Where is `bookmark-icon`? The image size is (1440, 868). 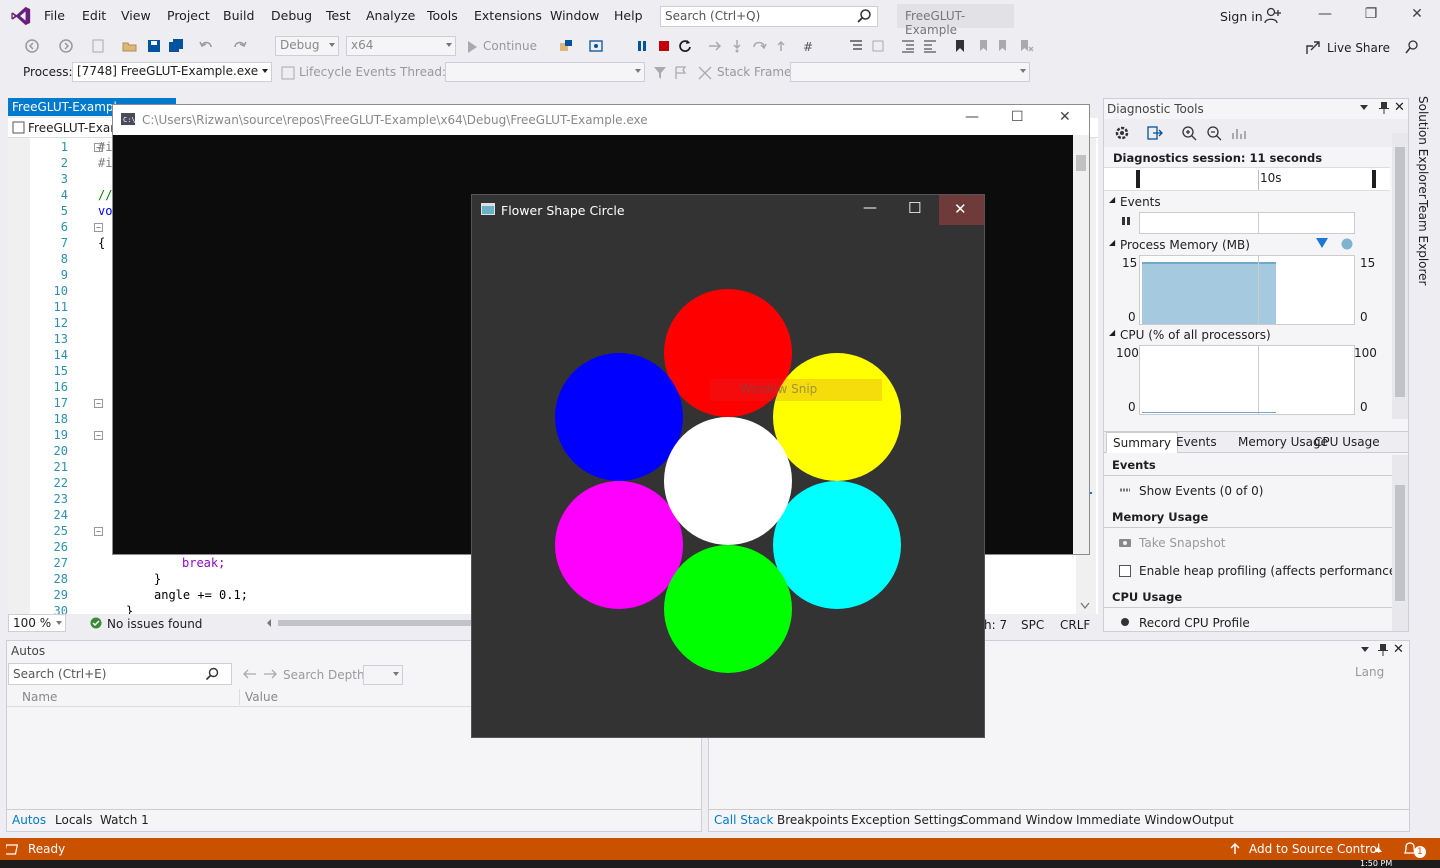 bookmark-icon is located at coordinates (960, 46).